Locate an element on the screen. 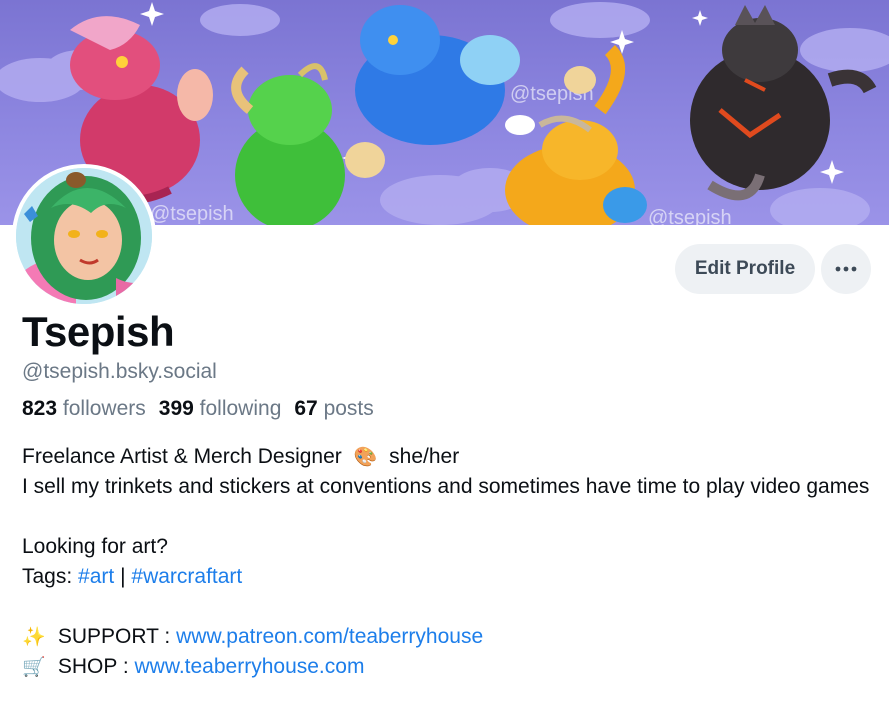  ellipsis-icon is located at coordinates (846, 269).